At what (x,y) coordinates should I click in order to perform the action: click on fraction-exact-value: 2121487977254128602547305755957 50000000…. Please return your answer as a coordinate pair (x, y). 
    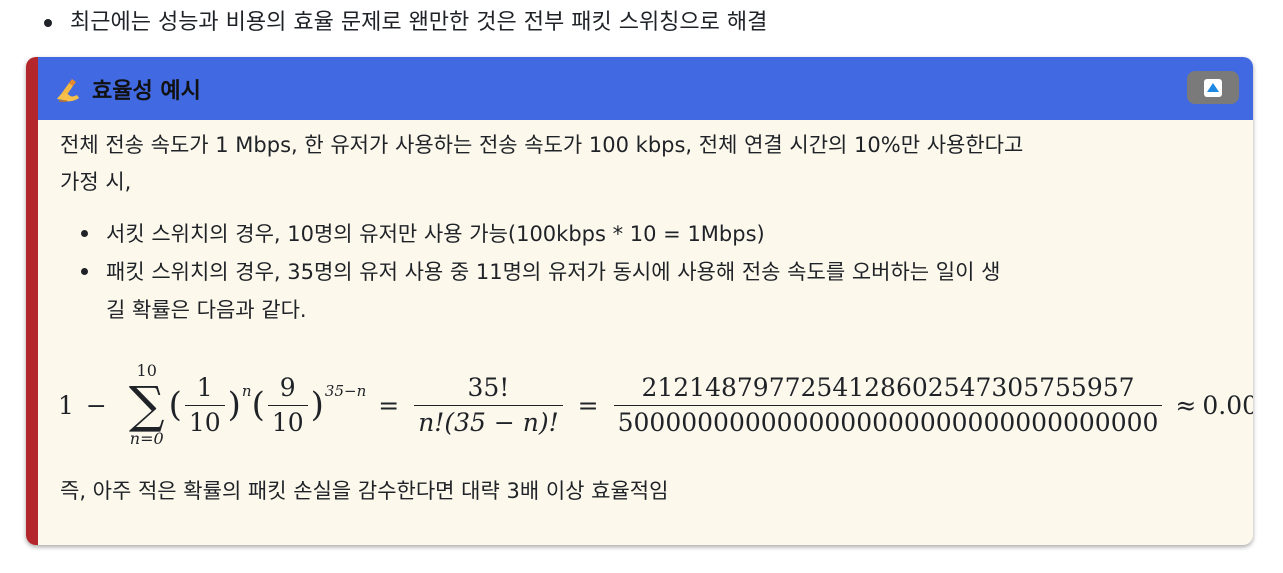
    Looking at the image, I should click on (888, 405).